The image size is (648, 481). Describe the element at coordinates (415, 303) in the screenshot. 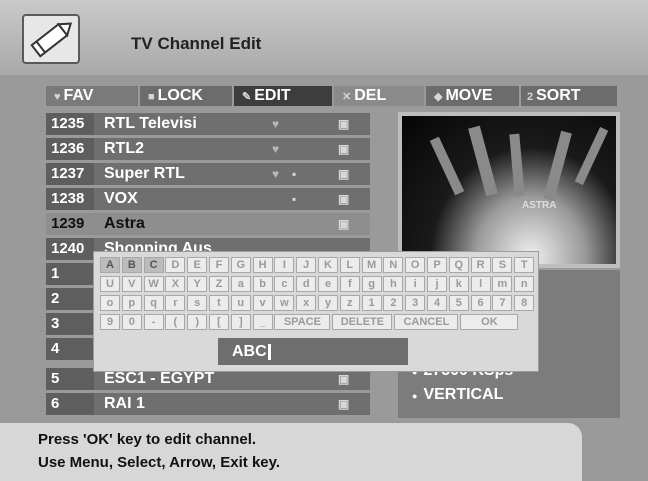

I see `key-3: 3` at that location.